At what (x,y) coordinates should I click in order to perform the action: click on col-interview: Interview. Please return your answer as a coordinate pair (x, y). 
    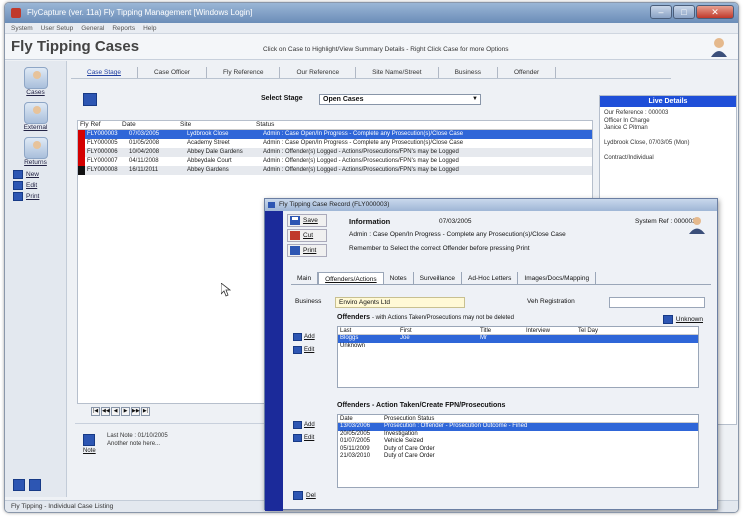
    Looking at the image, I should click on (538, 331).